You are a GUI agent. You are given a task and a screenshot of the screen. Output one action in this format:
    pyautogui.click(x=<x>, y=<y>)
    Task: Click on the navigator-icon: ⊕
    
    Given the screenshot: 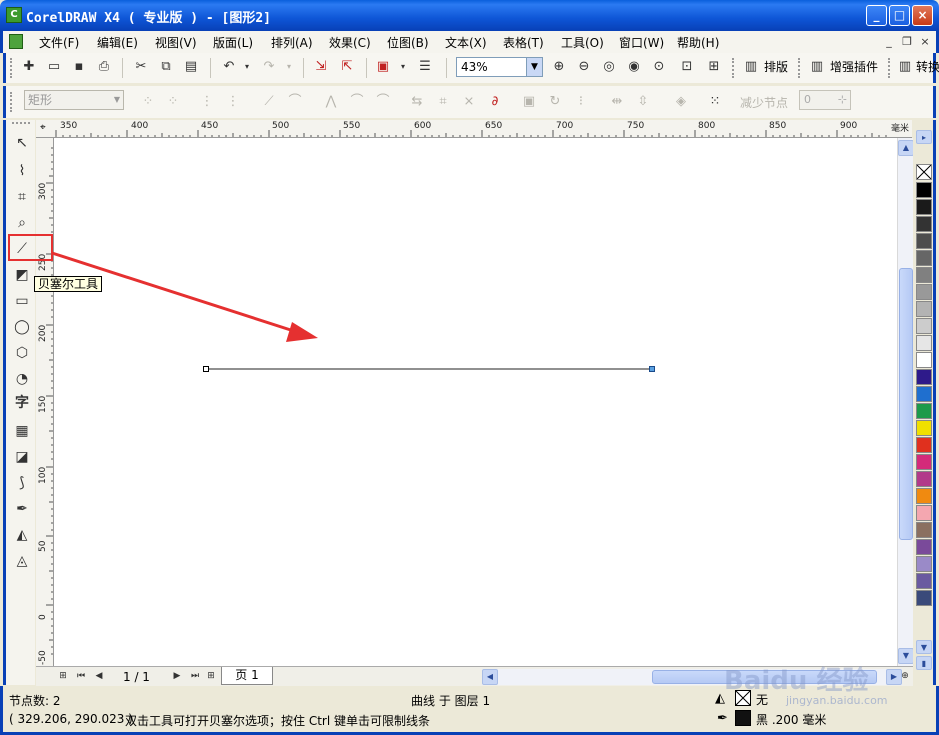 What is the action you would take?
    pyautogui.click(x=905, y=676)
    